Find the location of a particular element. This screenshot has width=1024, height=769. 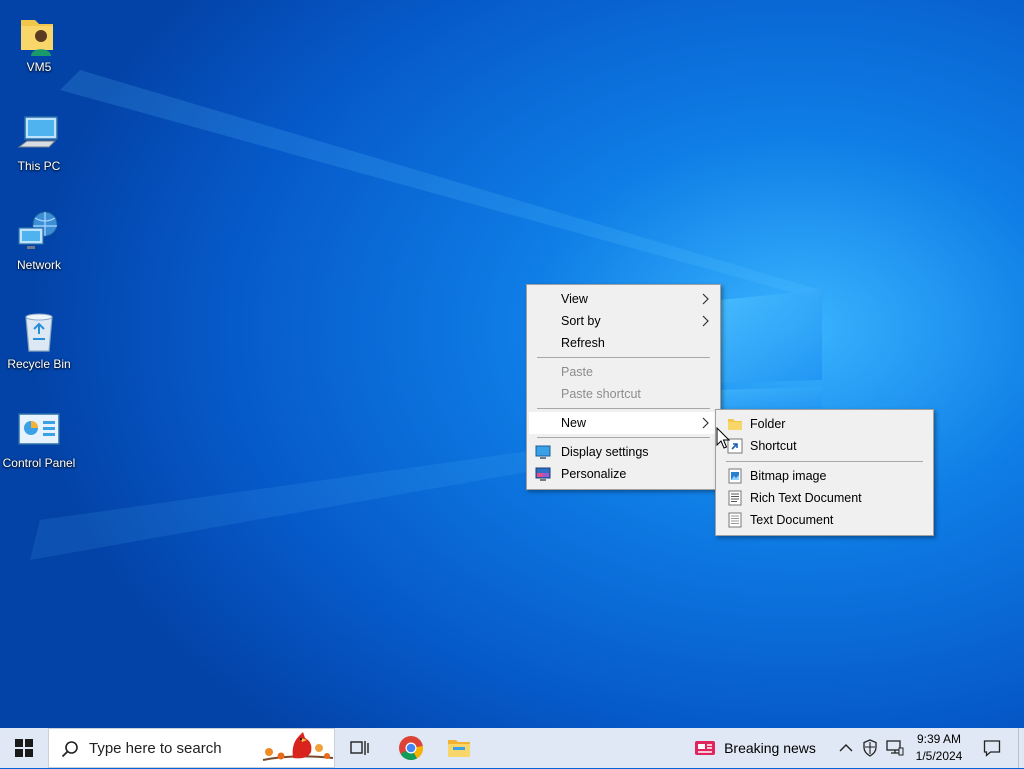

desktop-icon-label: This PC is located at coordinates (39, 166).